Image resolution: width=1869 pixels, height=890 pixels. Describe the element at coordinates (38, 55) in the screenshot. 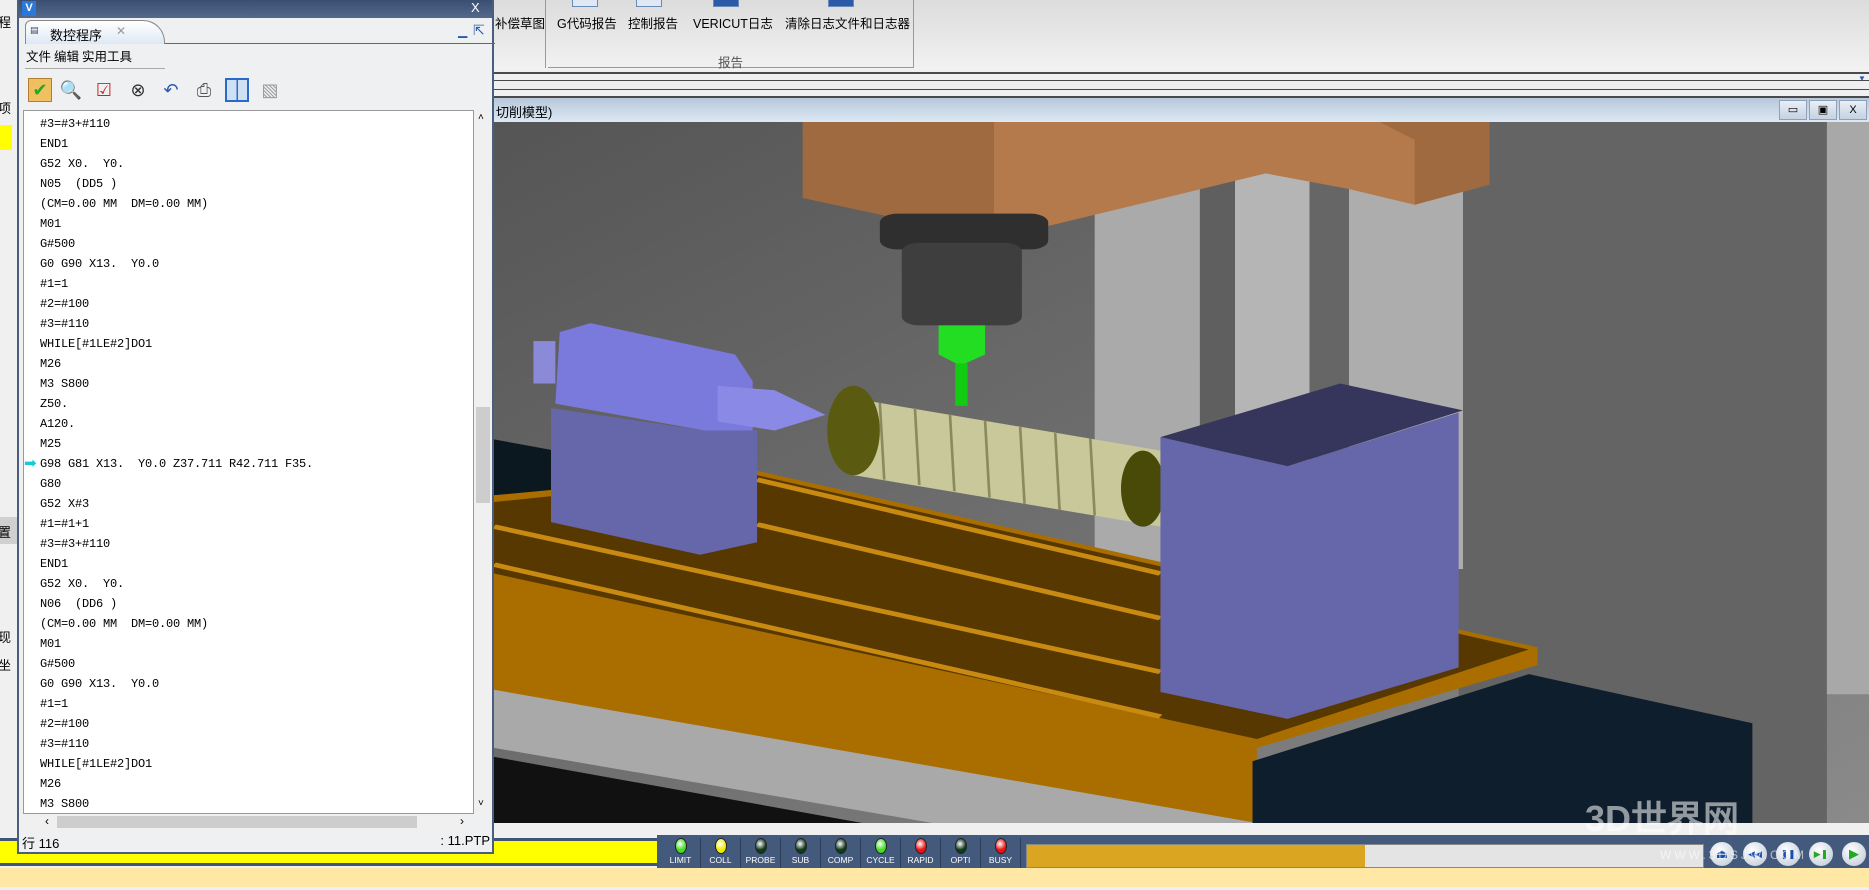

I see `menu-file: 文件` at that location.